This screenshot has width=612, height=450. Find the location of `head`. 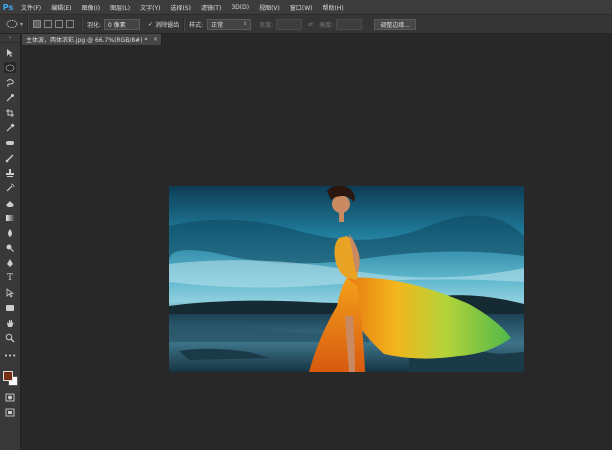

head is located at coordinates (341, 204).